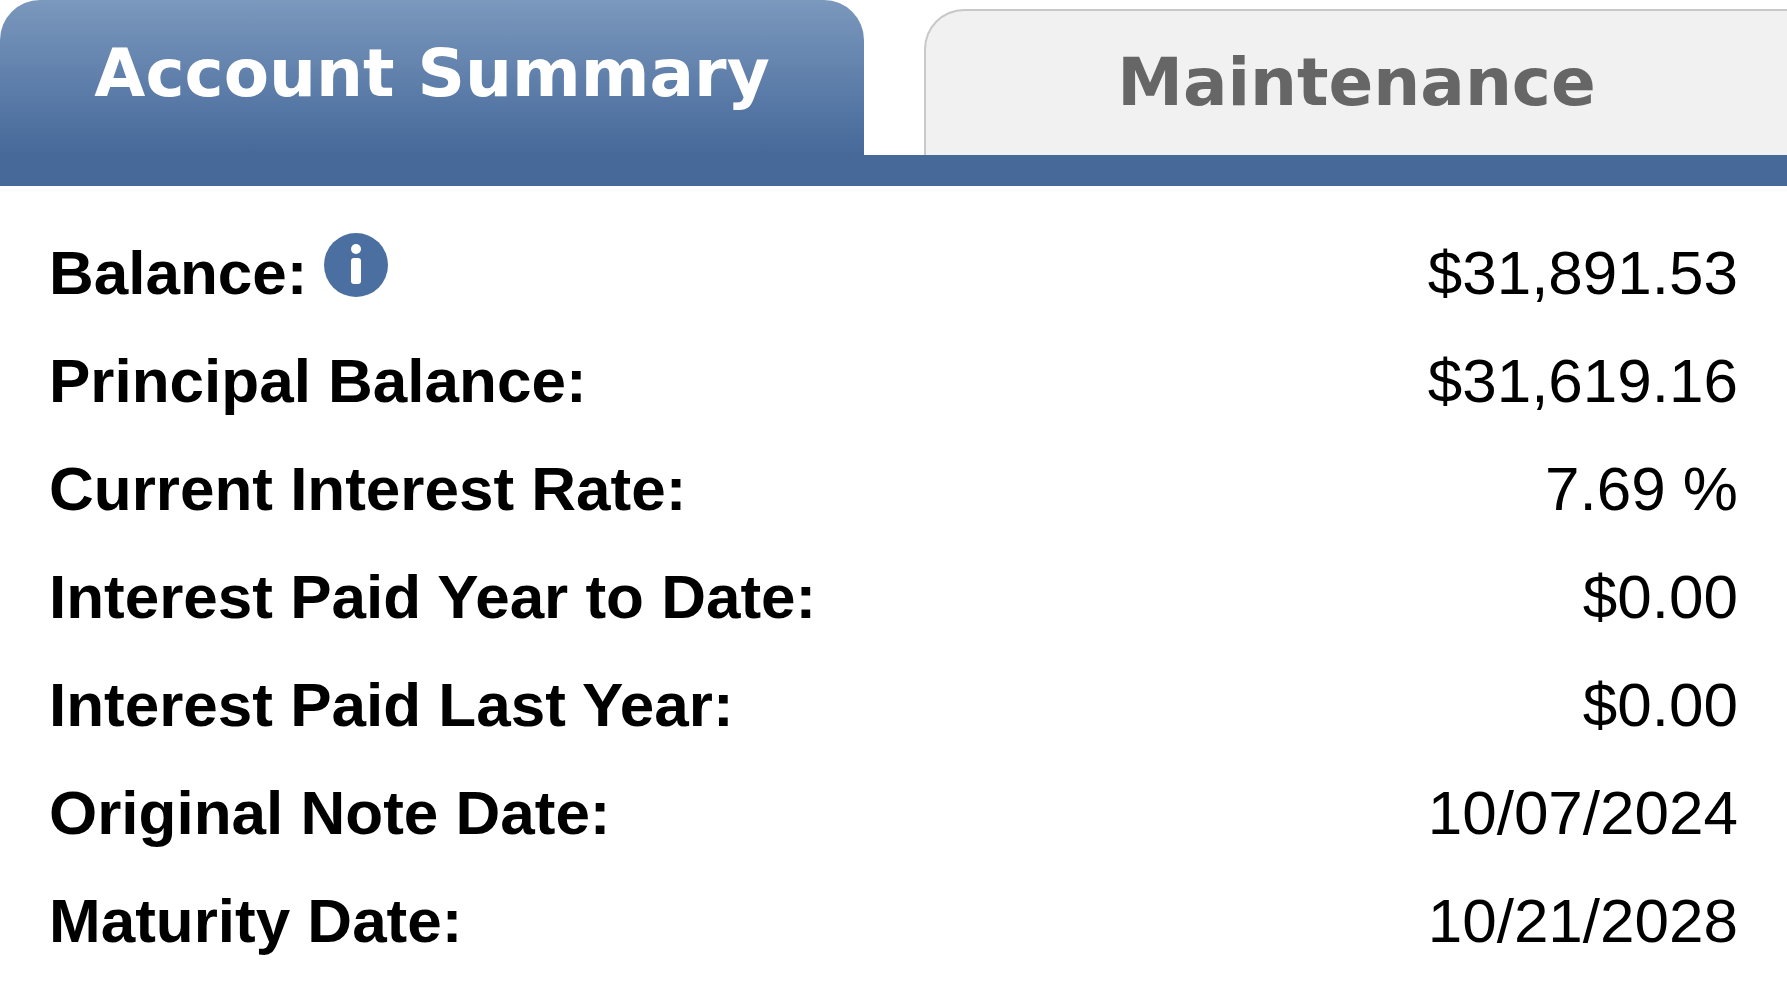 The width and height of the screenshot is (1787, 996). What do you see at coordinates (391, 704) in the screenshot?
I see `field-label: Interest Paid Last Year:` at bounding box center [391, 704].